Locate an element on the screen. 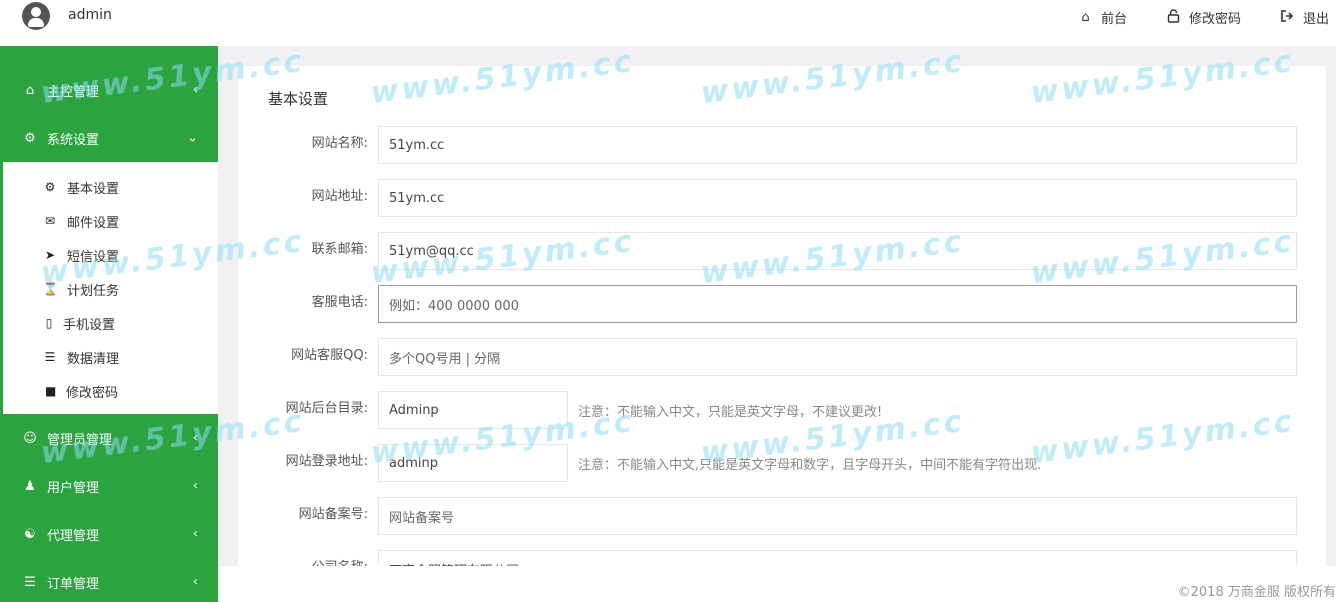 This screenshot has height=602, width=1336. submenu-item-label: 邮件设置 is located at coordinates (93, 223).